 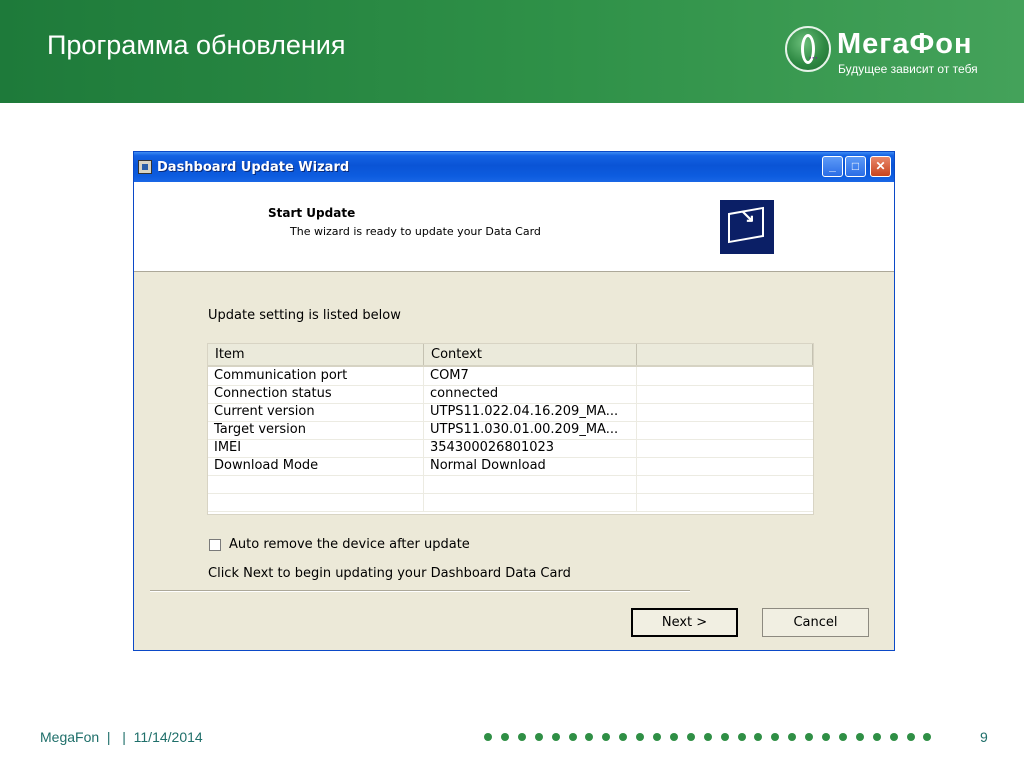 I want to click on app-icon, so click(x=145, y=167).